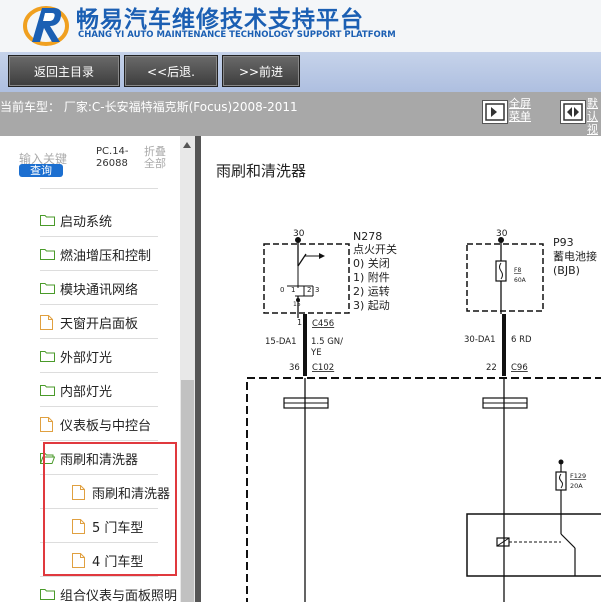 This screenshot has height=602, width=601. Describe the element at coordinates (112, 157) in the screenshot. I see `pc-code: PC.14-26088` at that location.